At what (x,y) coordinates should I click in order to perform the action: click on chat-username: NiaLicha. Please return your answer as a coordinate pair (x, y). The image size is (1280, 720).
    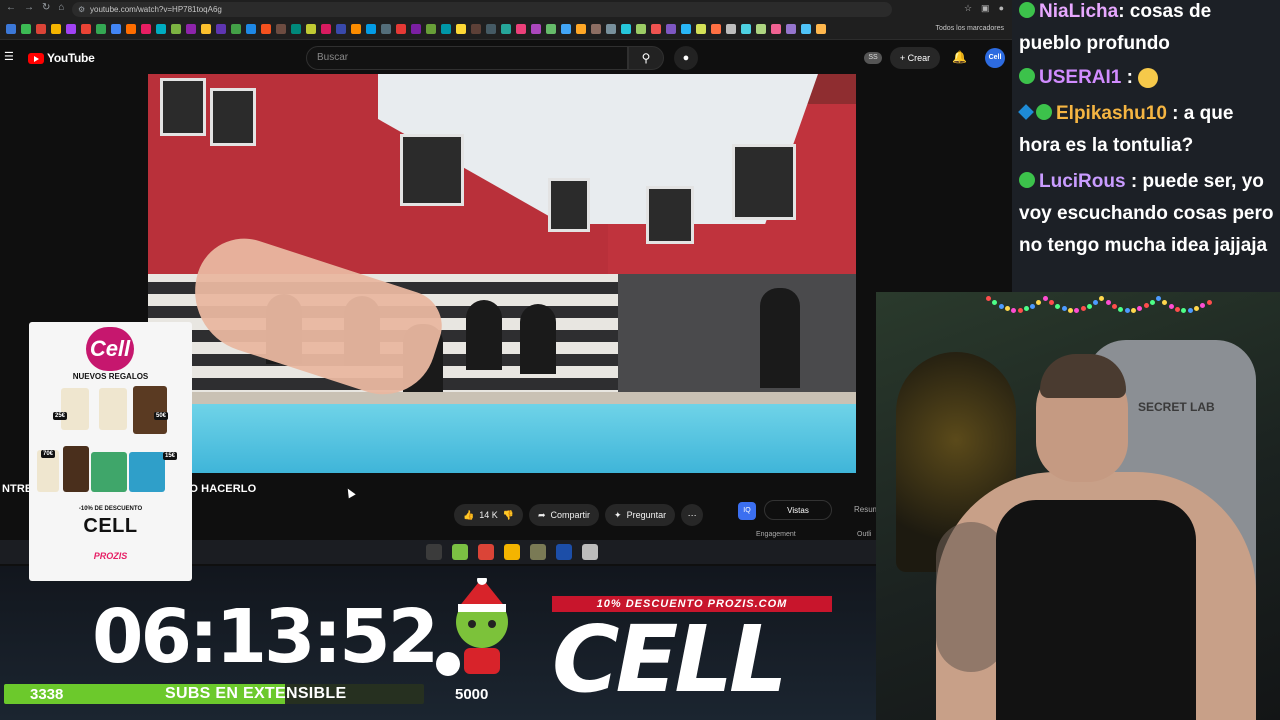
    Looking at the image, I should click on (1079, 11).